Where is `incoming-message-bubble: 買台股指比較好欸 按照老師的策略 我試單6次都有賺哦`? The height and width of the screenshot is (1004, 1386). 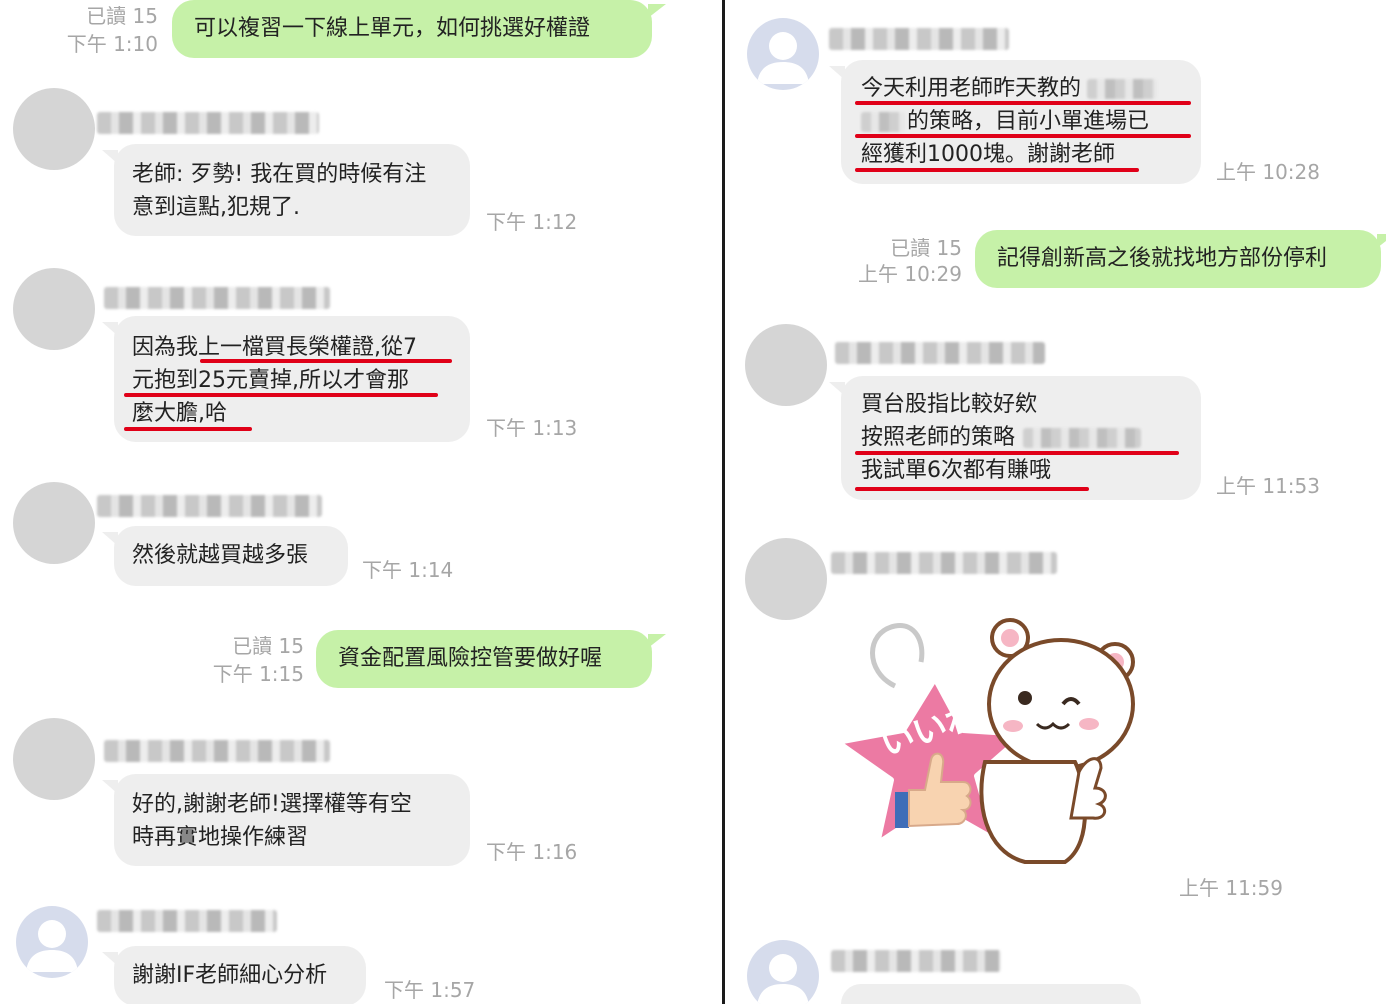
incoming-message-bubble: 買台股指比較好欸 按照老師的策略 我試單6次都有賺哦 is located at coordinates (1015, 438).